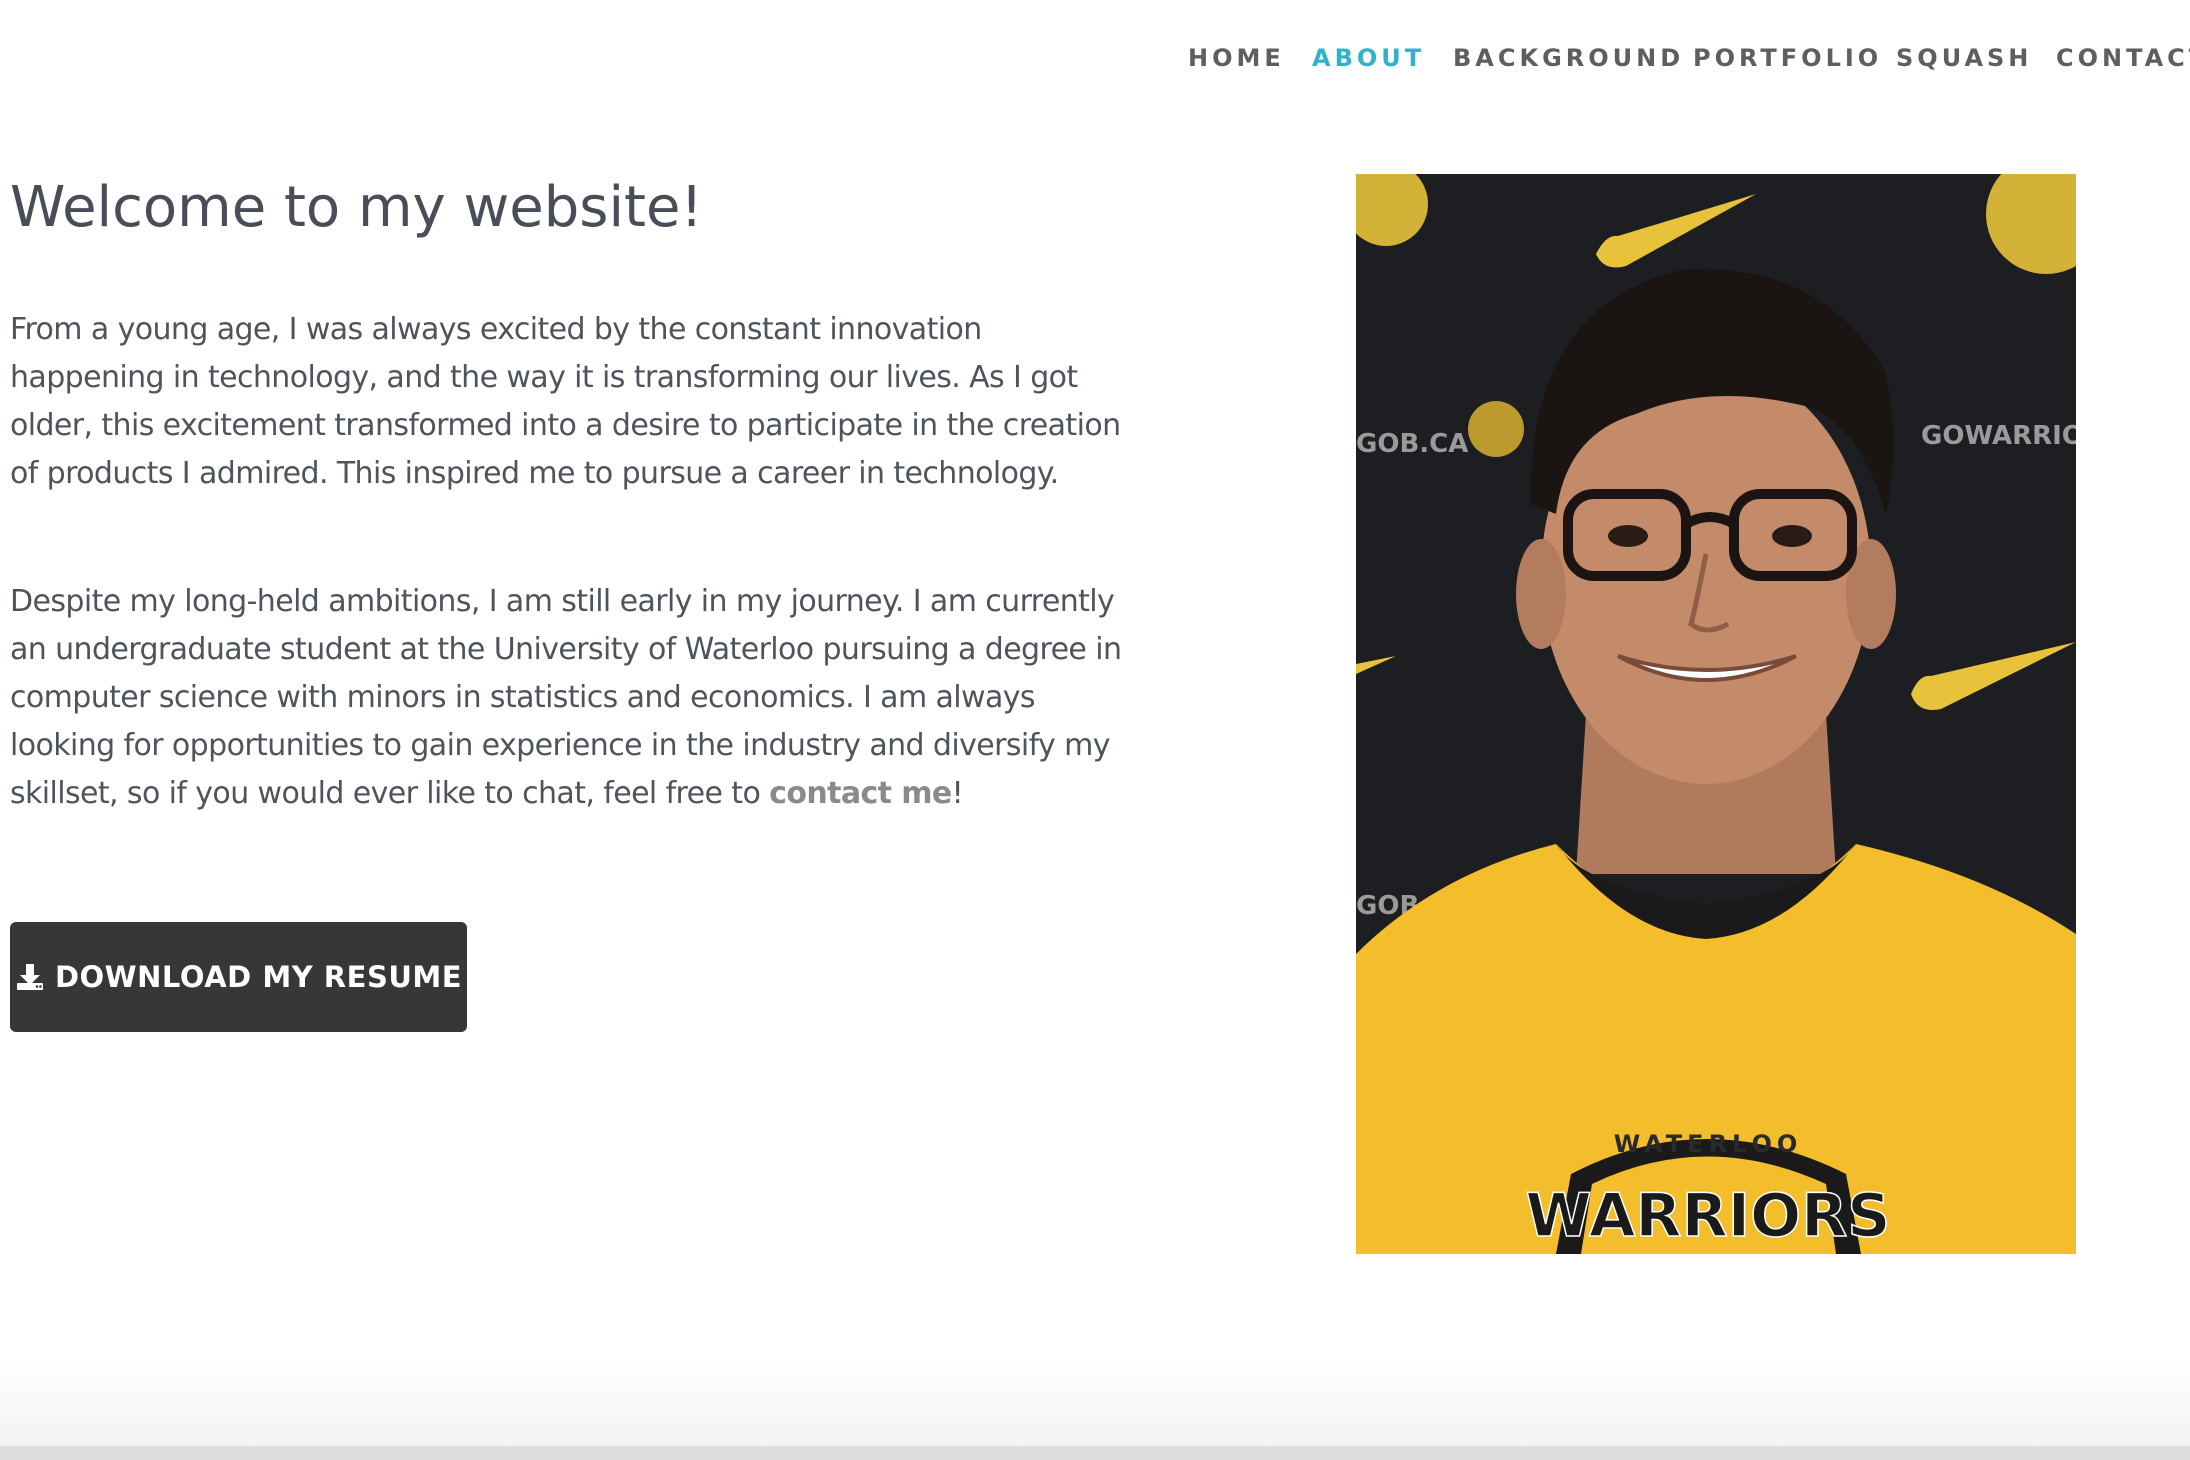  What do you see at coordinates (1236, 58) in the screenshot?
I see `nav-home: HOME` at bounding box center [1236, 58].